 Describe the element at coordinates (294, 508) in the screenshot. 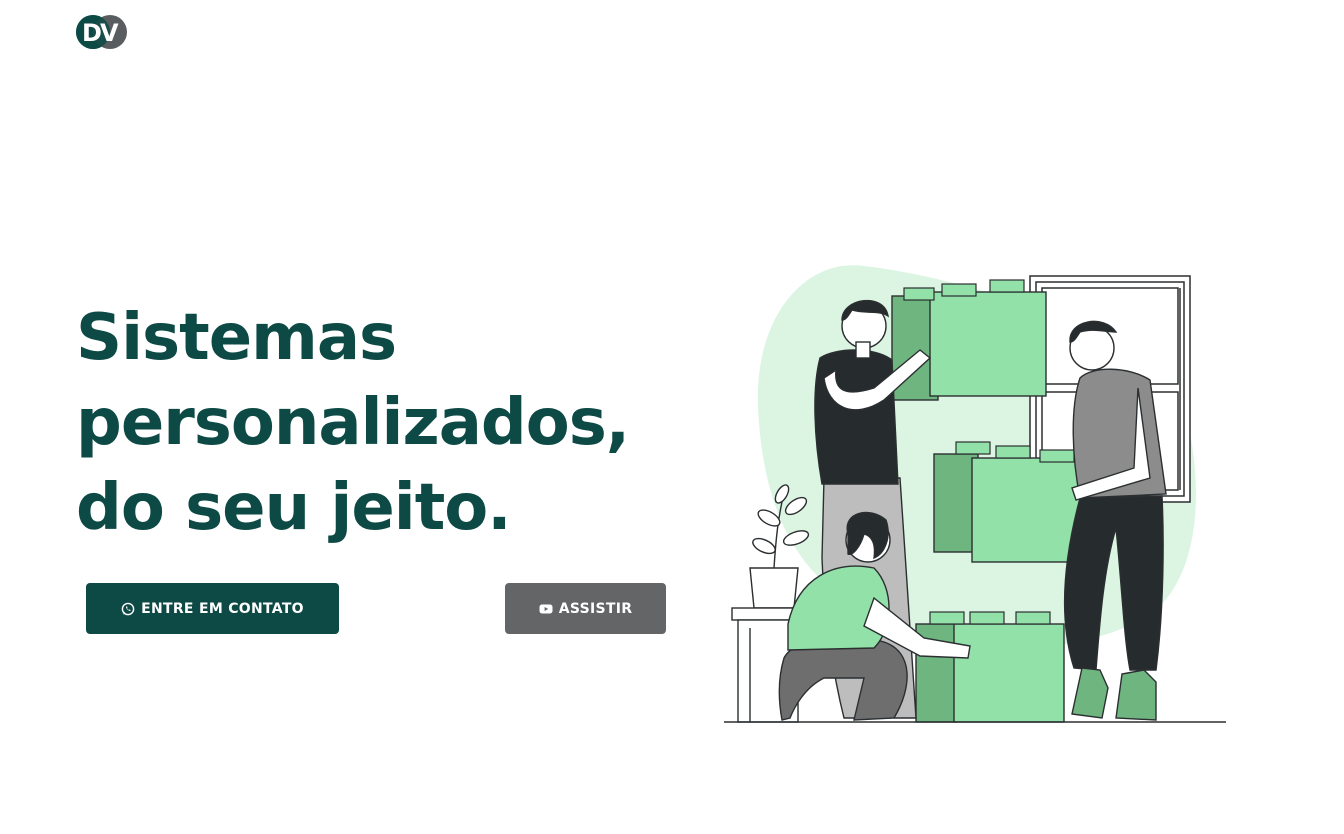

I see `headline-line-3: do seu jeito.` at that location.